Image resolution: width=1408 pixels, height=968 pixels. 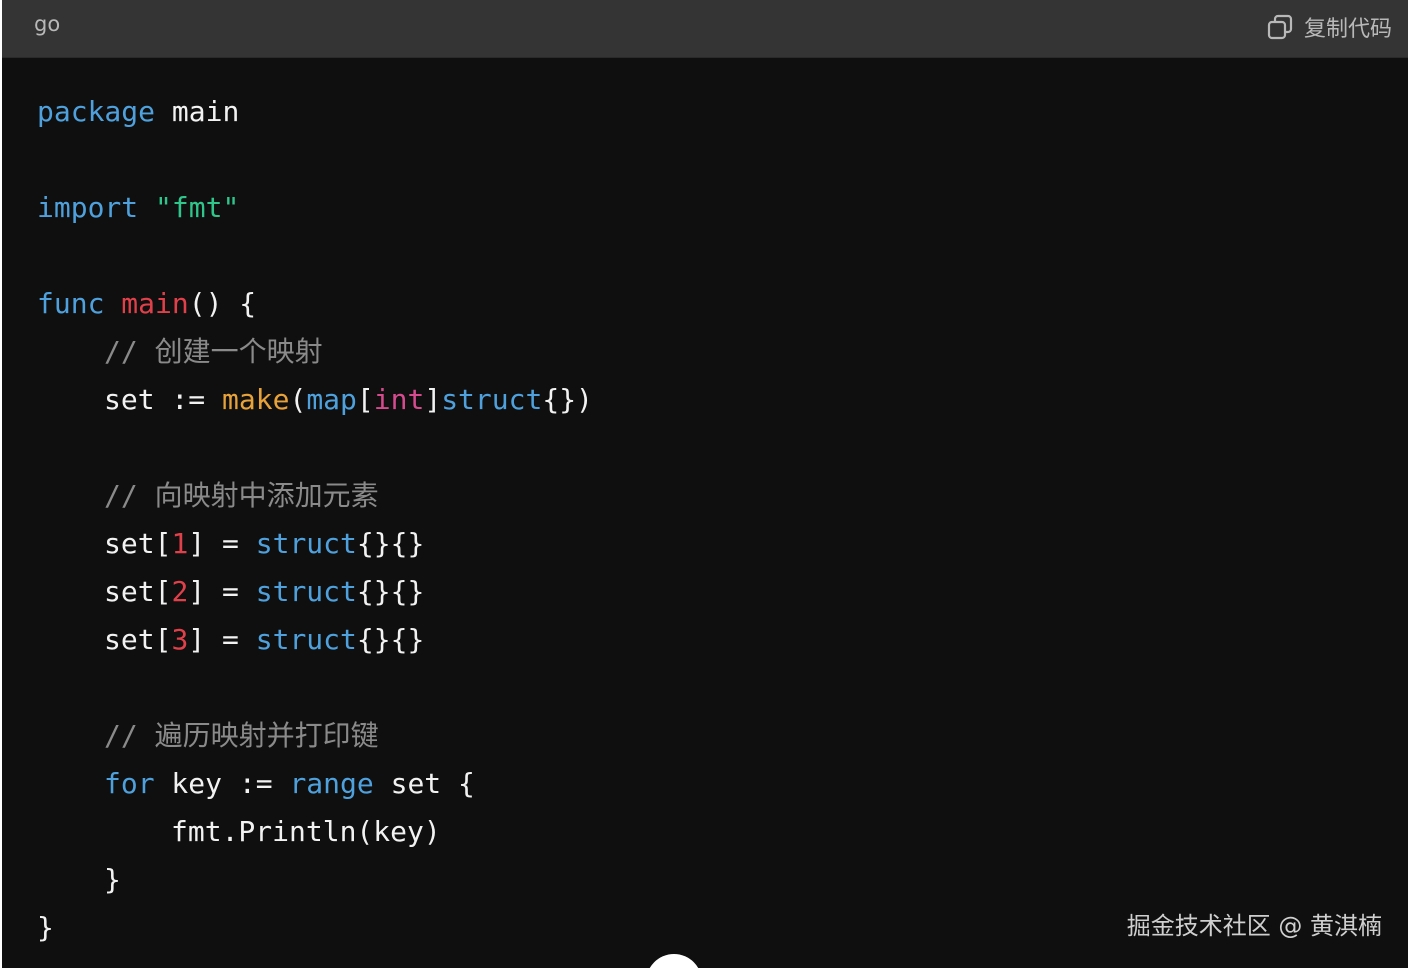 What do you see at coordinates (47, 24) in the screenshot?
I see `language-label: go` at bounding box center [47, 24].